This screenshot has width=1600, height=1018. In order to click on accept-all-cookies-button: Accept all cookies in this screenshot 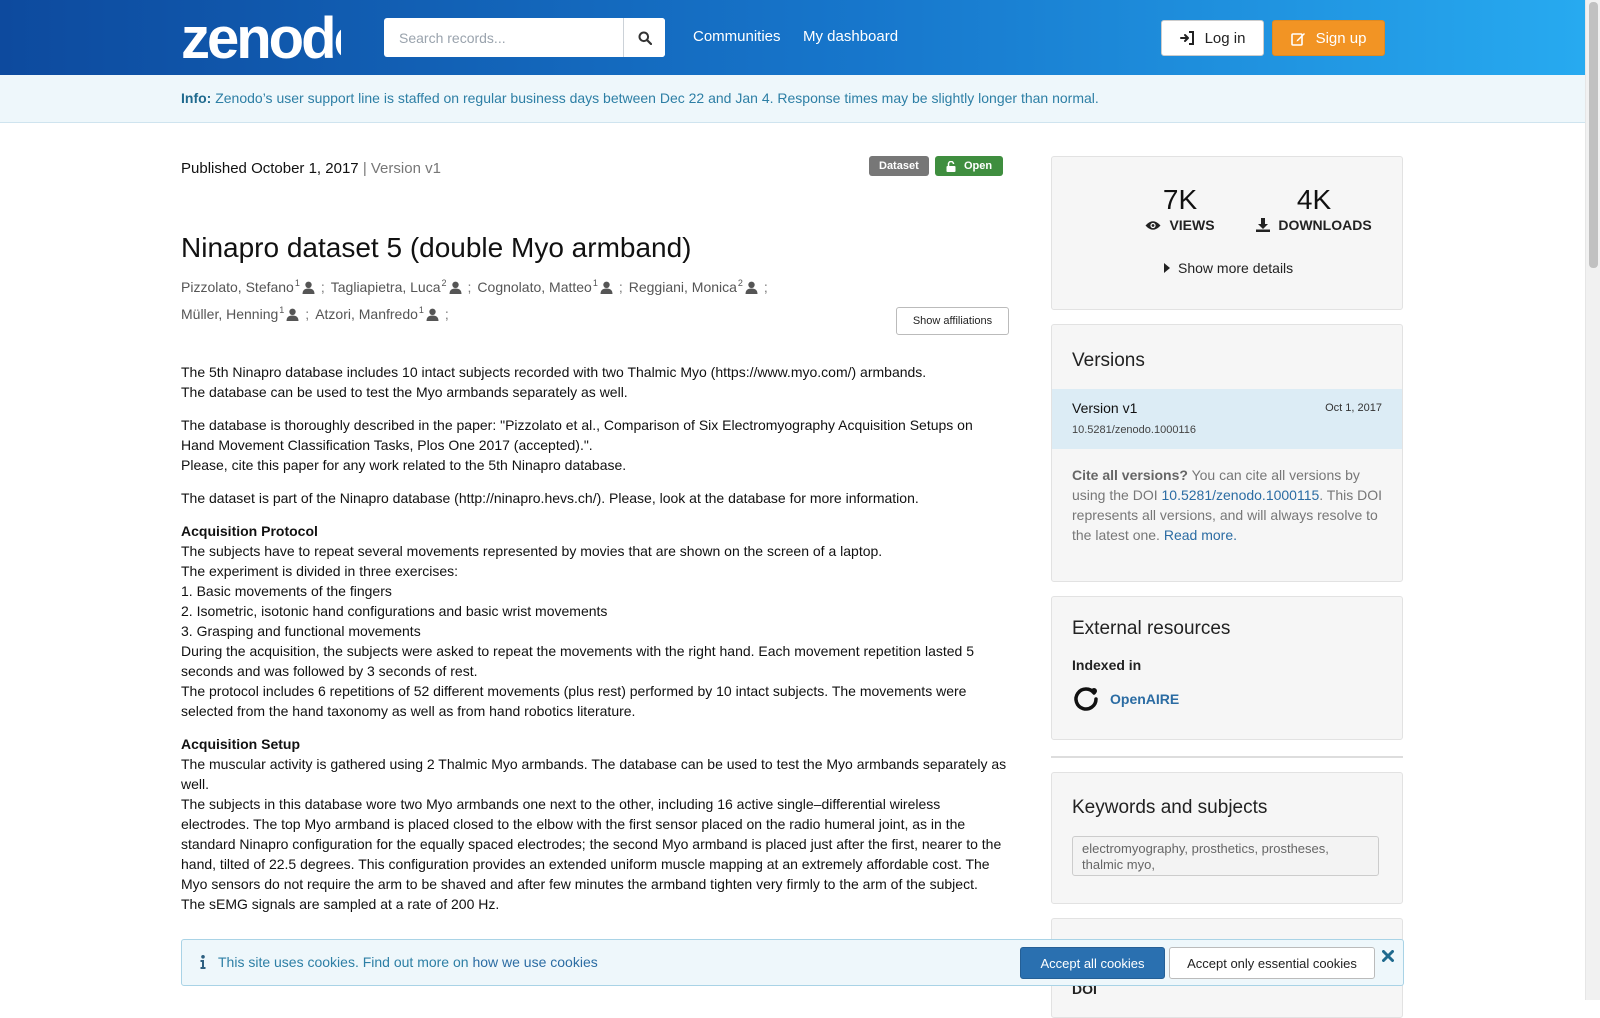, I will do `click(1092, 963)`.